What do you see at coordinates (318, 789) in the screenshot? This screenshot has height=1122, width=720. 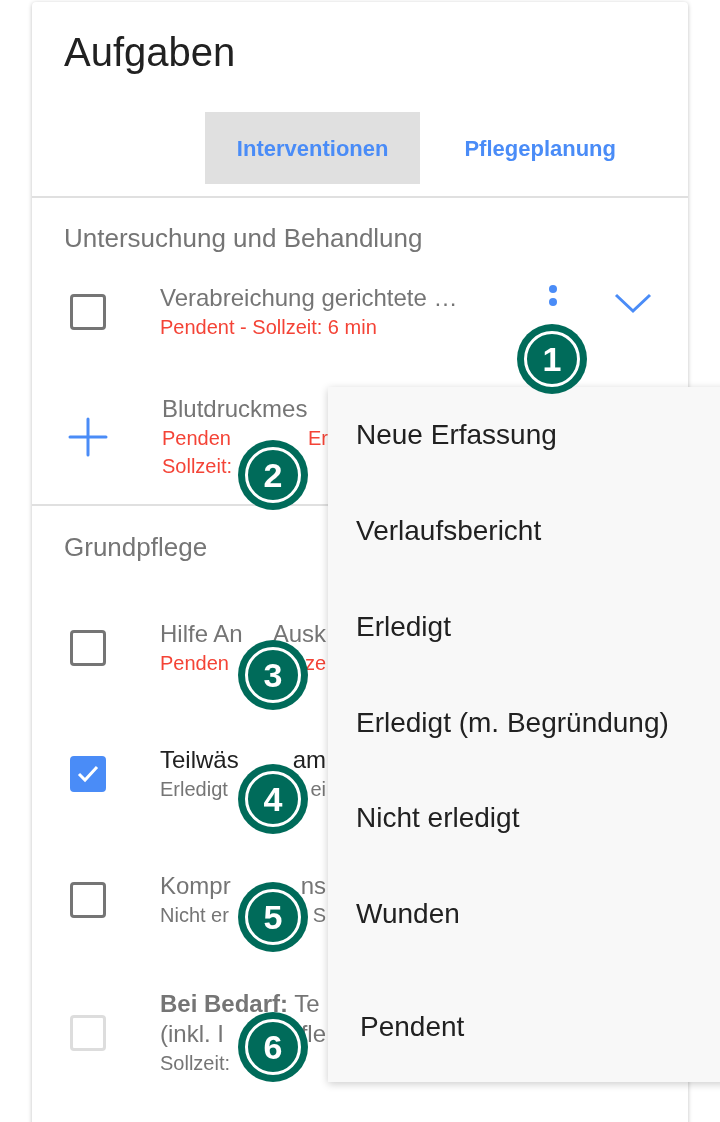 I see `task-status: ei` at bounding box center [318, 789].